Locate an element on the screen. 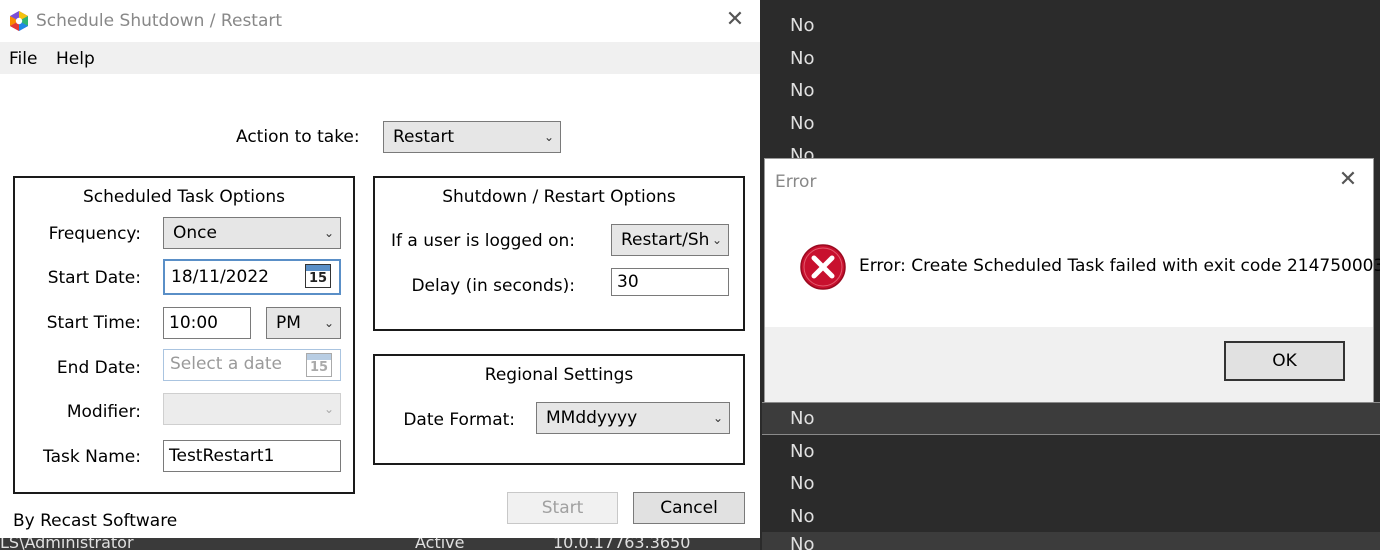  scheduled-task-title: Scheduled Task Options is located at coordinates (184, 197).